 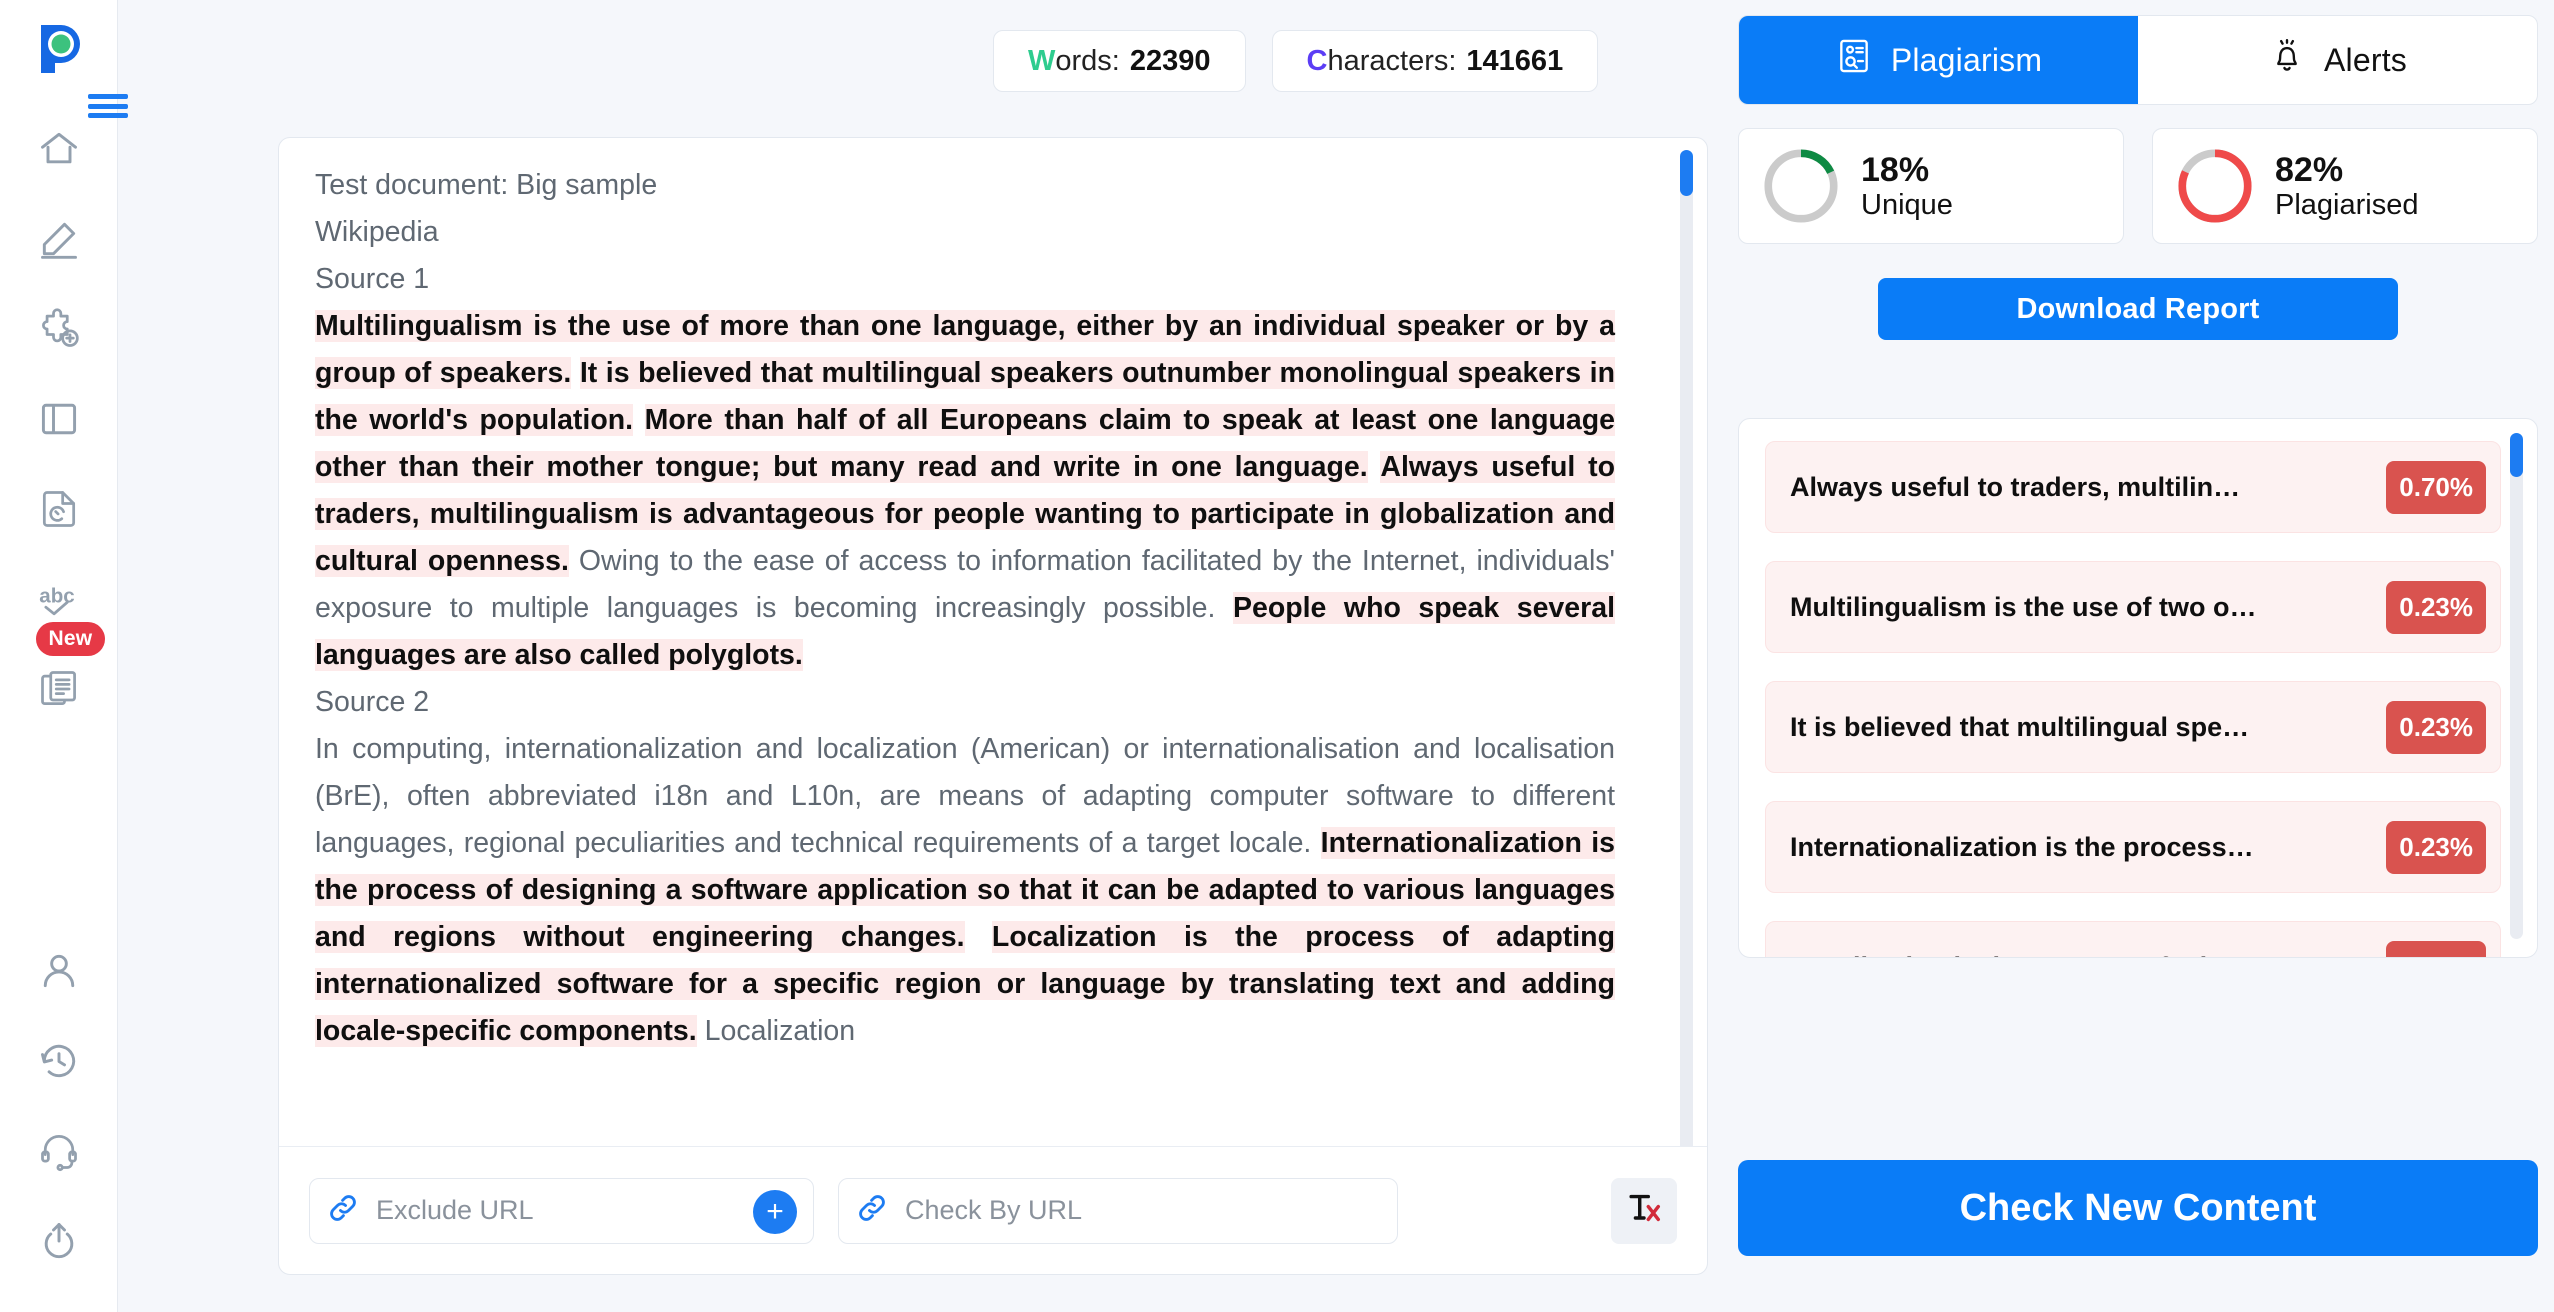 What do you see at coordinates (2337, 60) in the screenshot?
I see `tab-alerts: Alerts` at bounding box center [2337, 60].